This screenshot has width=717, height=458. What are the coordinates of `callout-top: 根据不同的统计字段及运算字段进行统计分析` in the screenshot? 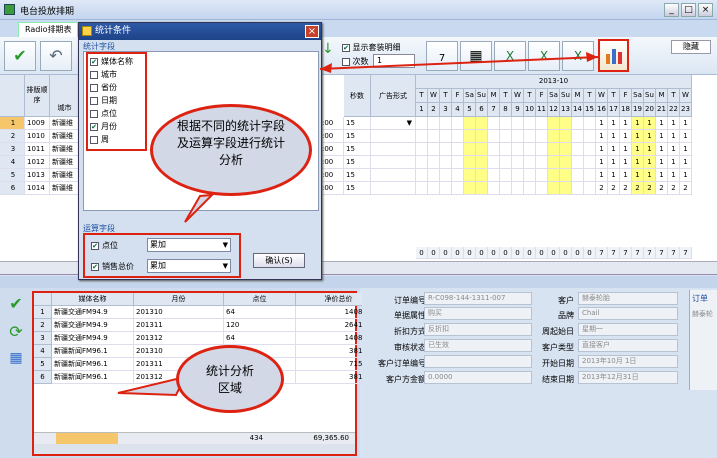 It's located at (231, 150).